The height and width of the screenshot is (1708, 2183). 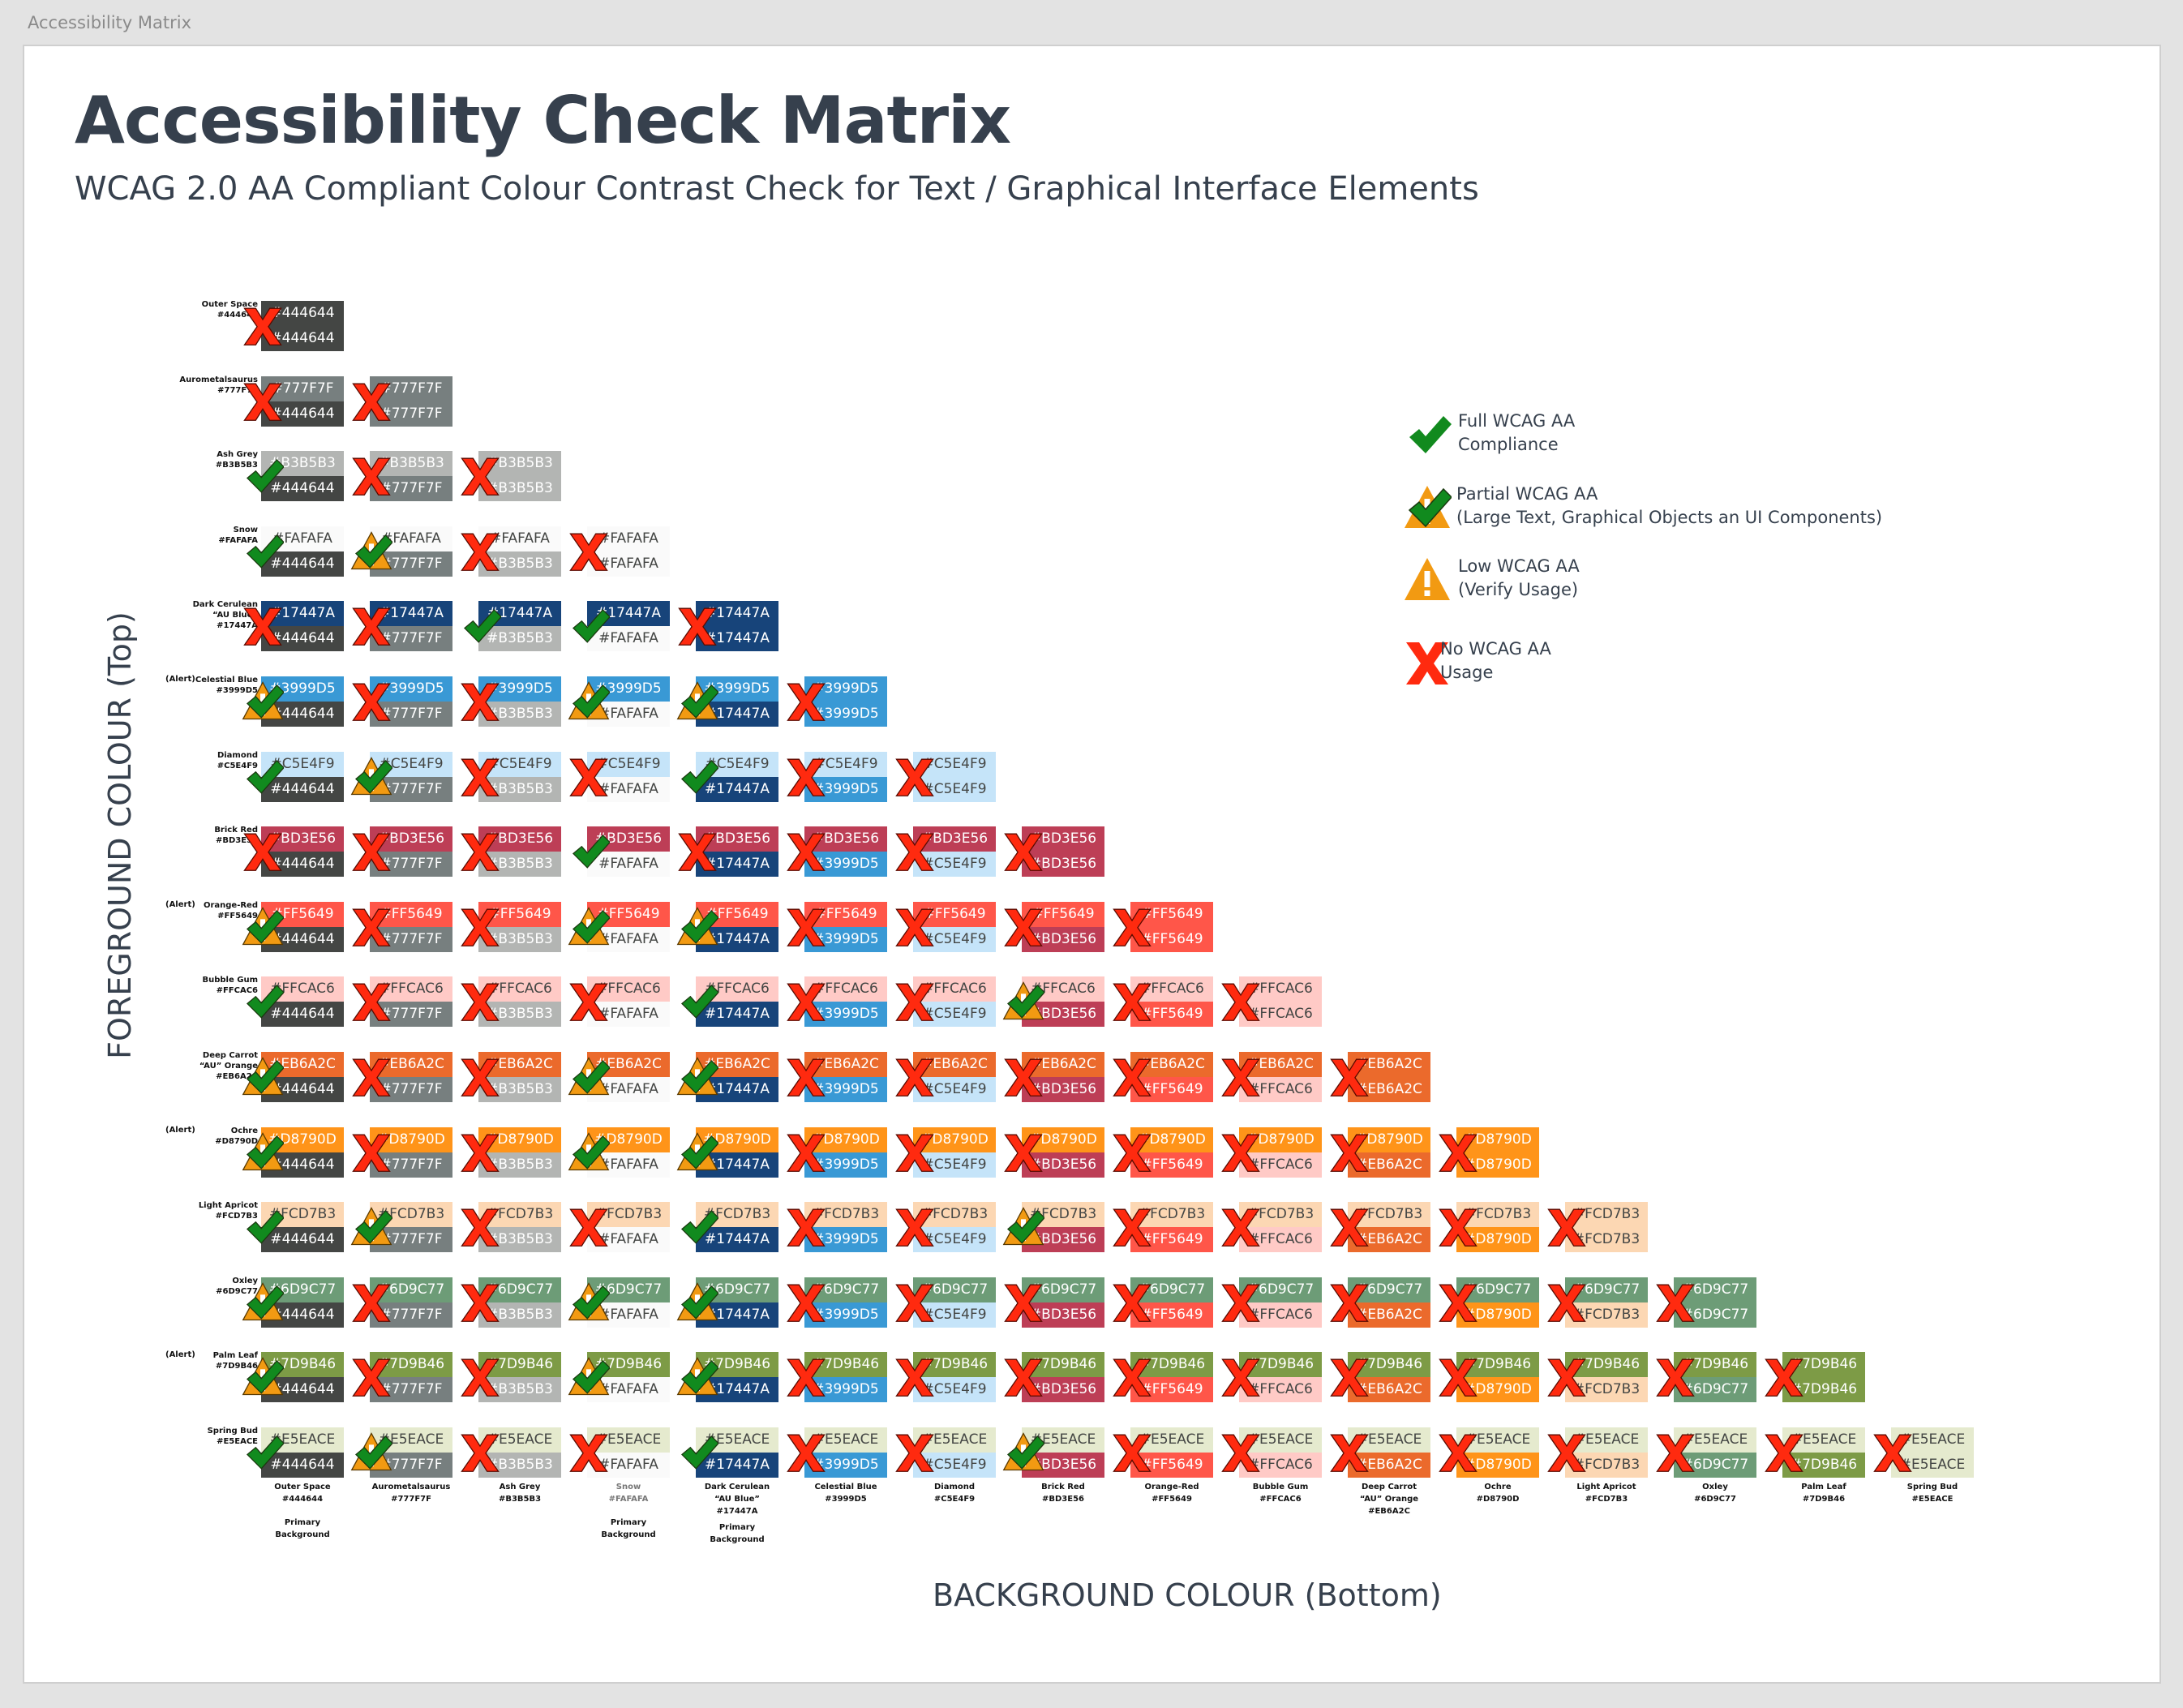 I want to click on contrast-cell: #FFCAC6 #B3B5B3, so click(x=511, y=1002).